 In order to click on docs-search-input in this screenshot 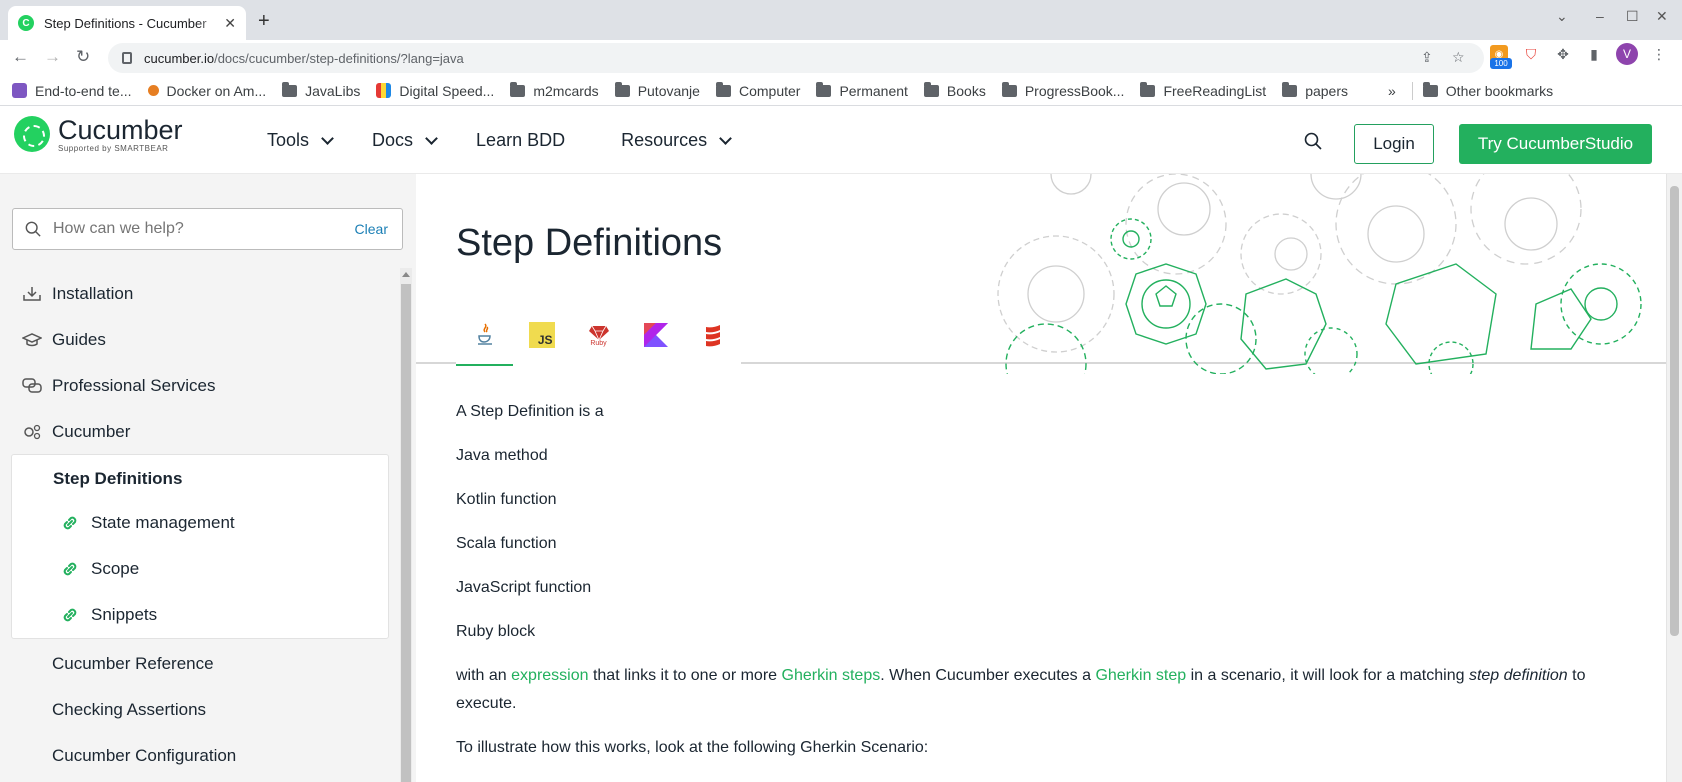, I will do `click(193, 229)`.